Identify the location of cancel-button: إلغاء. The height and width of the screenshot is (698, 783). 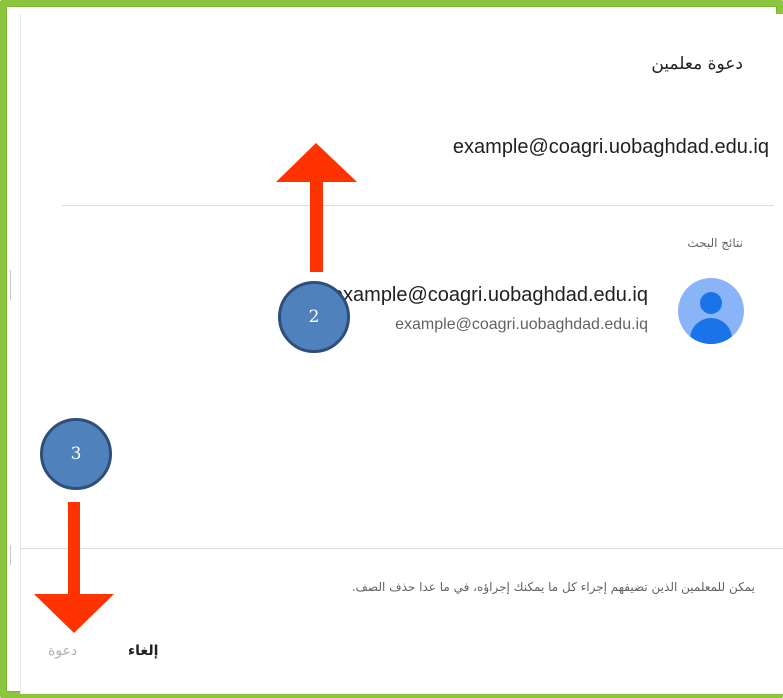
(143, 651).